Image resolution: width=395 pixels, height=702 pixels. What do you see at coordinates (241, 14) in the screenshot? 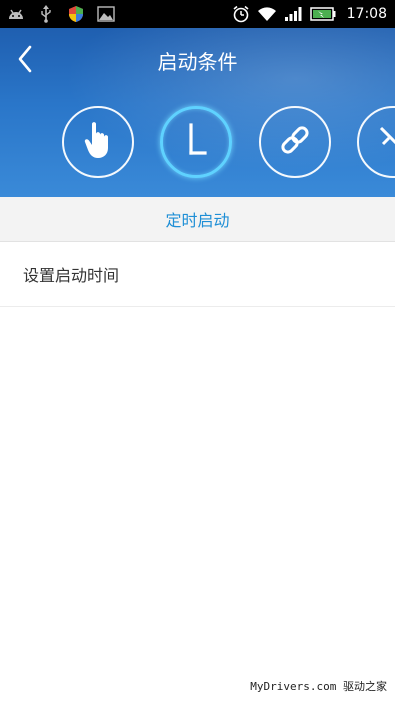
I see `alarm-icon` at bounding box center [241, 14].